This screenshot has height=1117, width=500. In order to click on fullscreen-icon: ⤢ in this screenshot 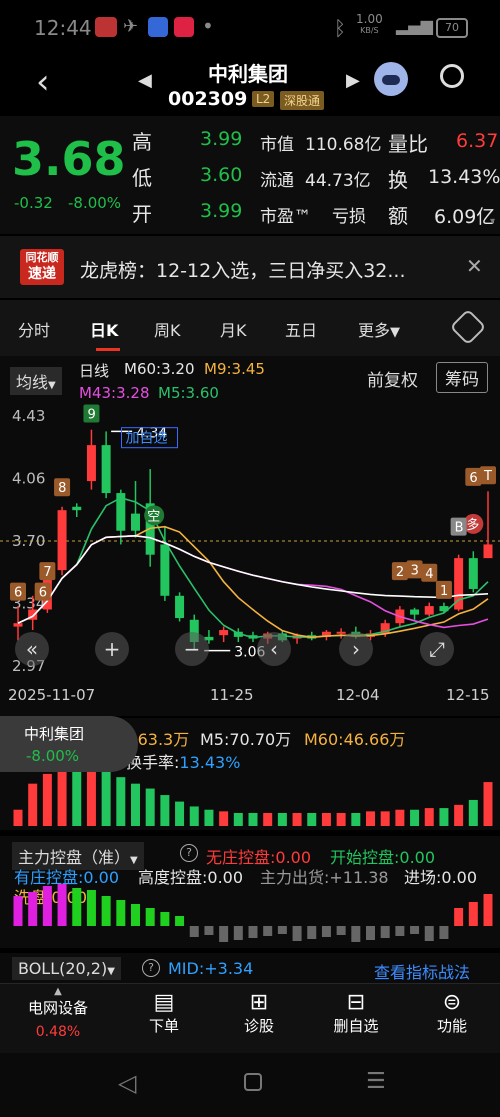, I will do `click(437, 649)`.